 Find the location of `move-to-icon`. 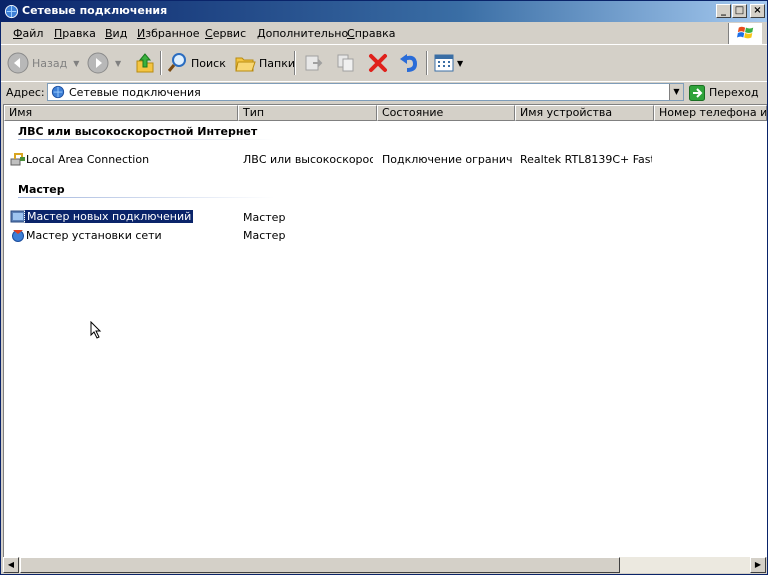

move-to-icon is located at coordinates (314, 63).